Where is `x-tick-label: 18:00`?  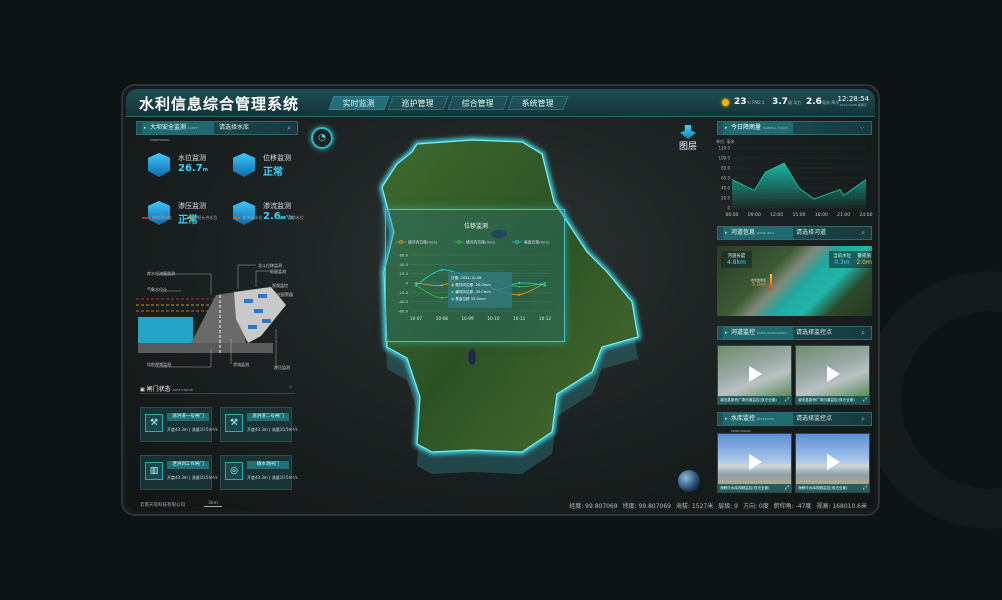
x-tick-label: 18:00 is located at coordinates (821, 215).